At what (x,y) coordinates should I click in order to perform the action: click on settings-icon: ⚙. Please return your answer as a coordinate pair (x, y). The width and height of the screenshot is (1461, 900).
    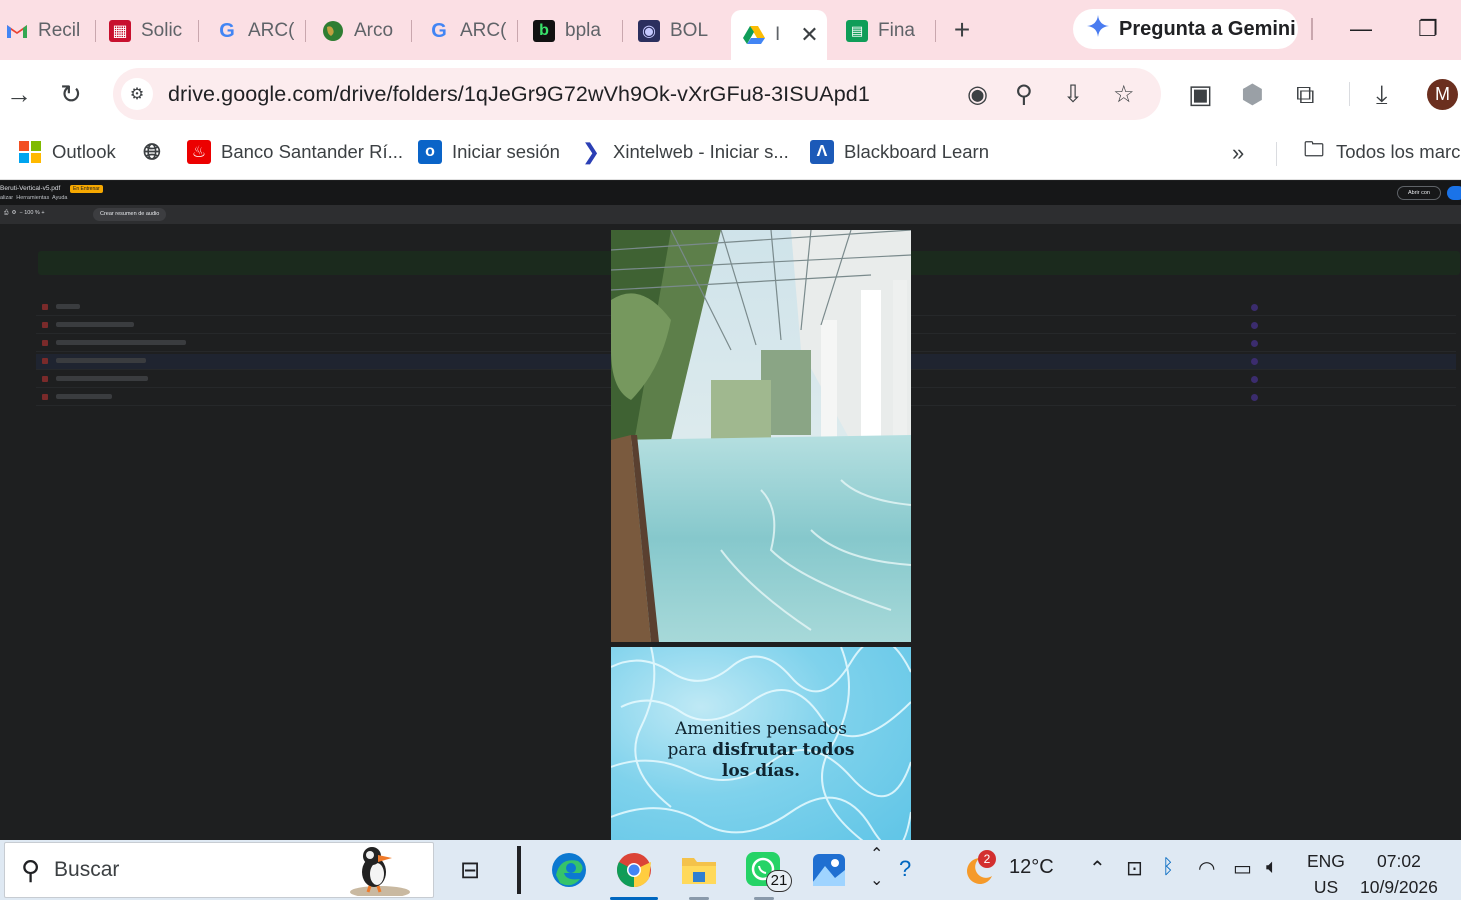
    Looking at the image, I should click on (13, 213).